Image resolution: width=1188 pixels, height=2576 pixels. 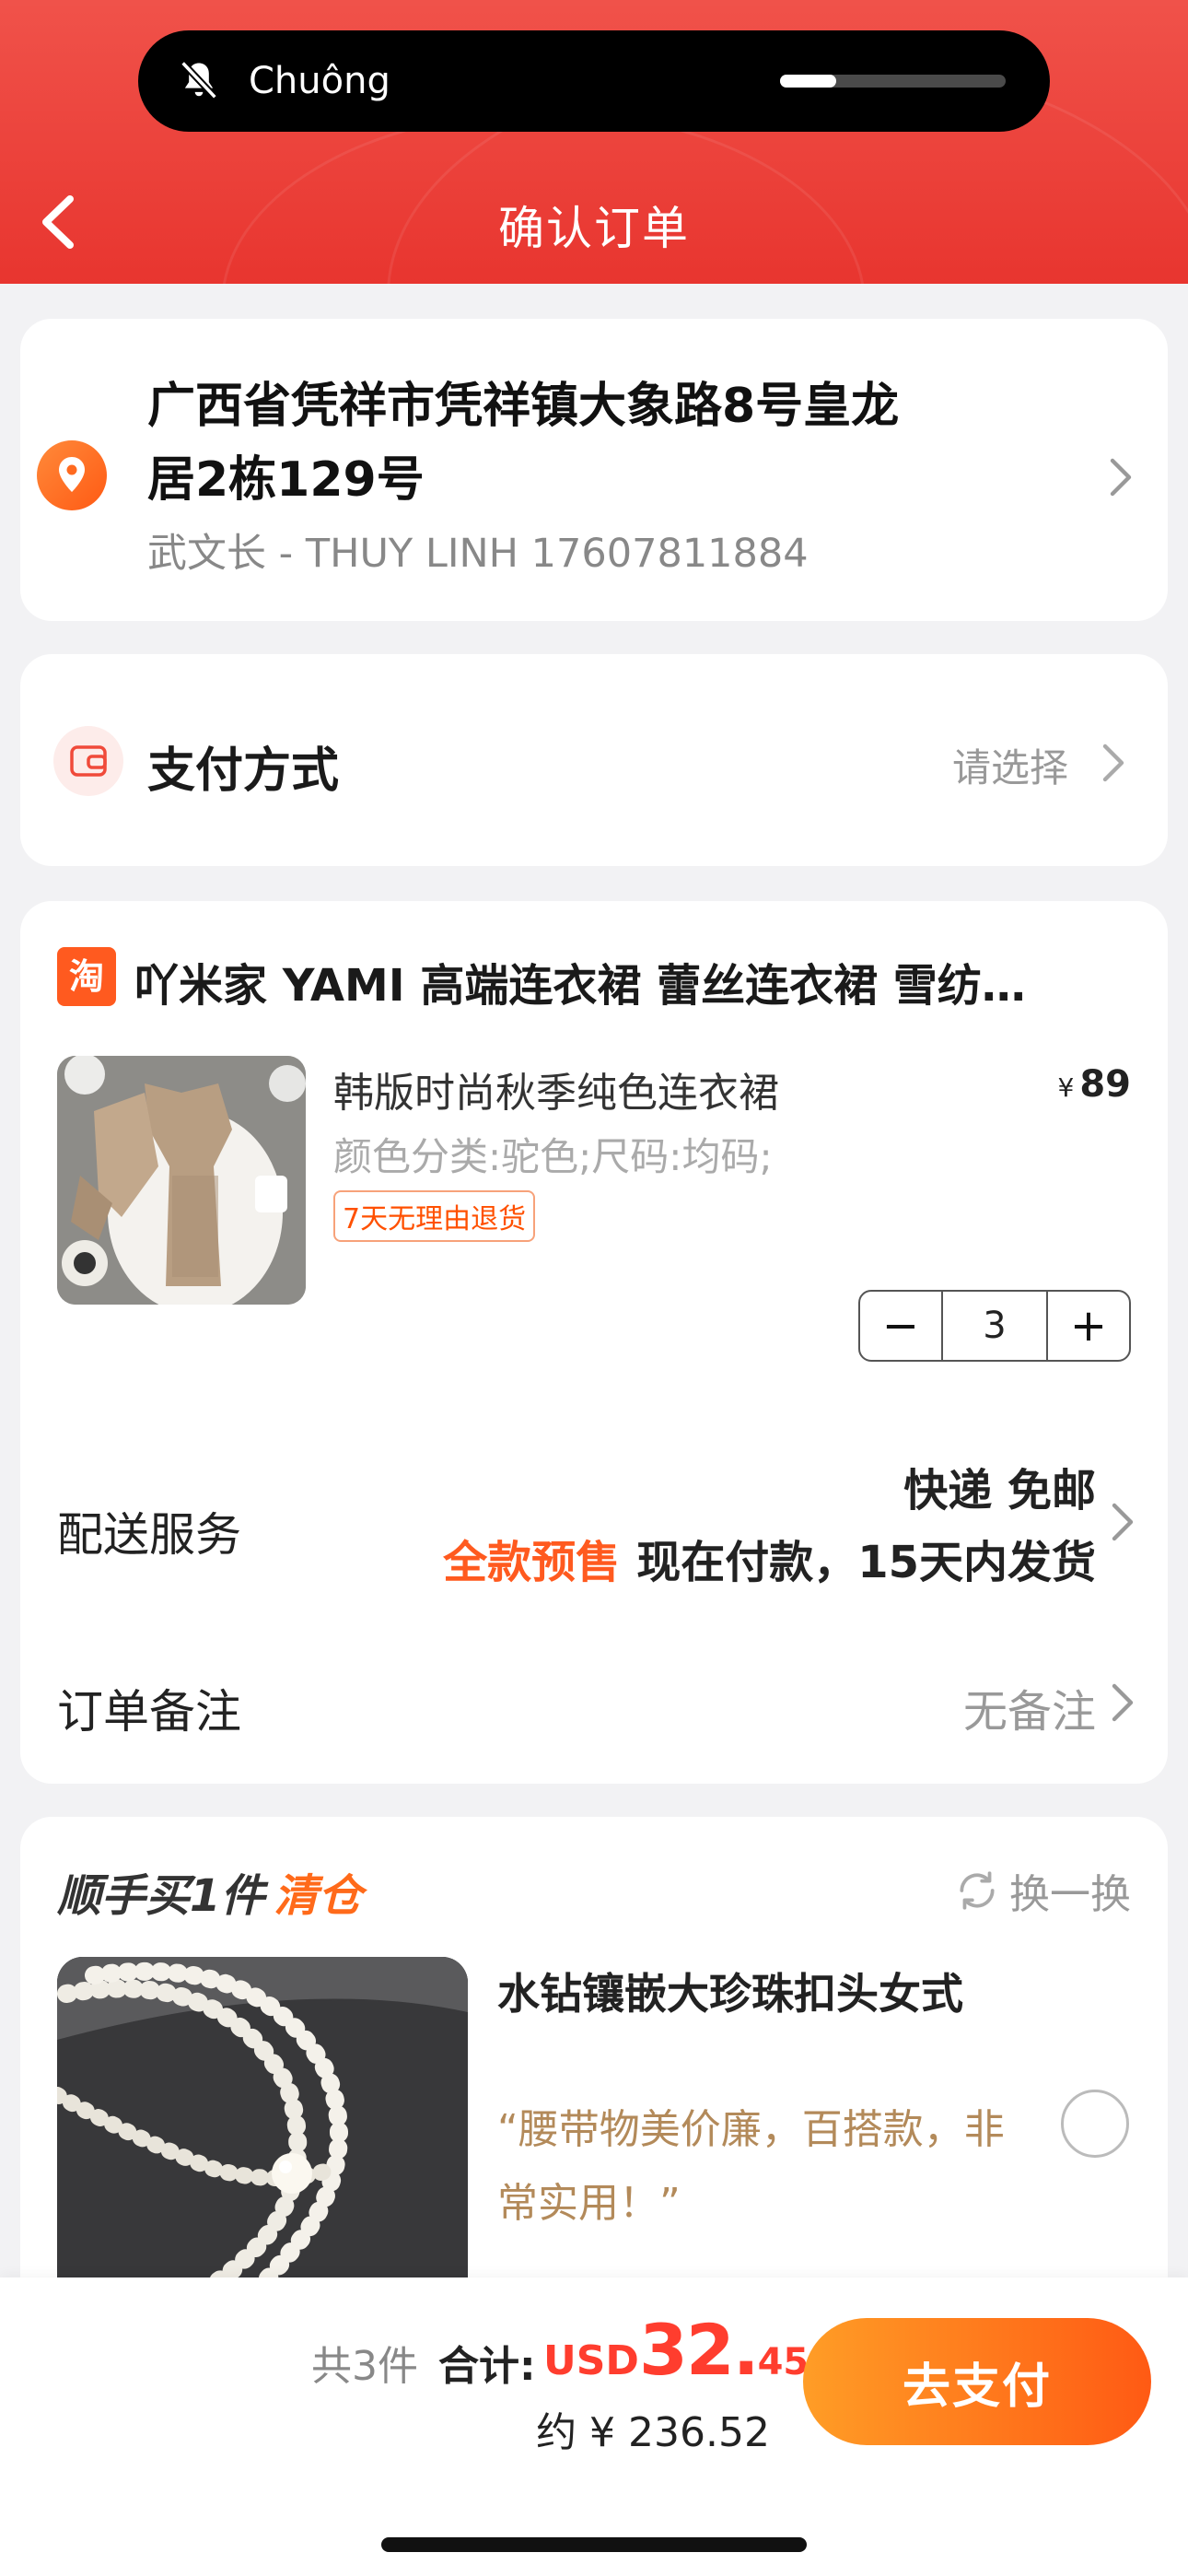 What do you see at coordinates (161, 1896) in the screenshot?
I see `recommendation-title-text: 顺手买1件` at bounding box center [161, 1896].